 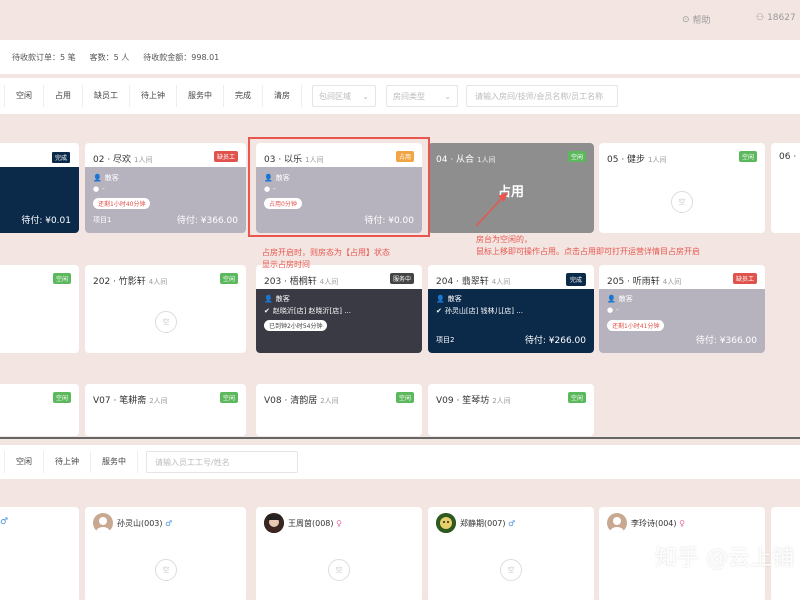 I want to click on watermark: 知乎 @云上铺, so click(x=724, y=558).